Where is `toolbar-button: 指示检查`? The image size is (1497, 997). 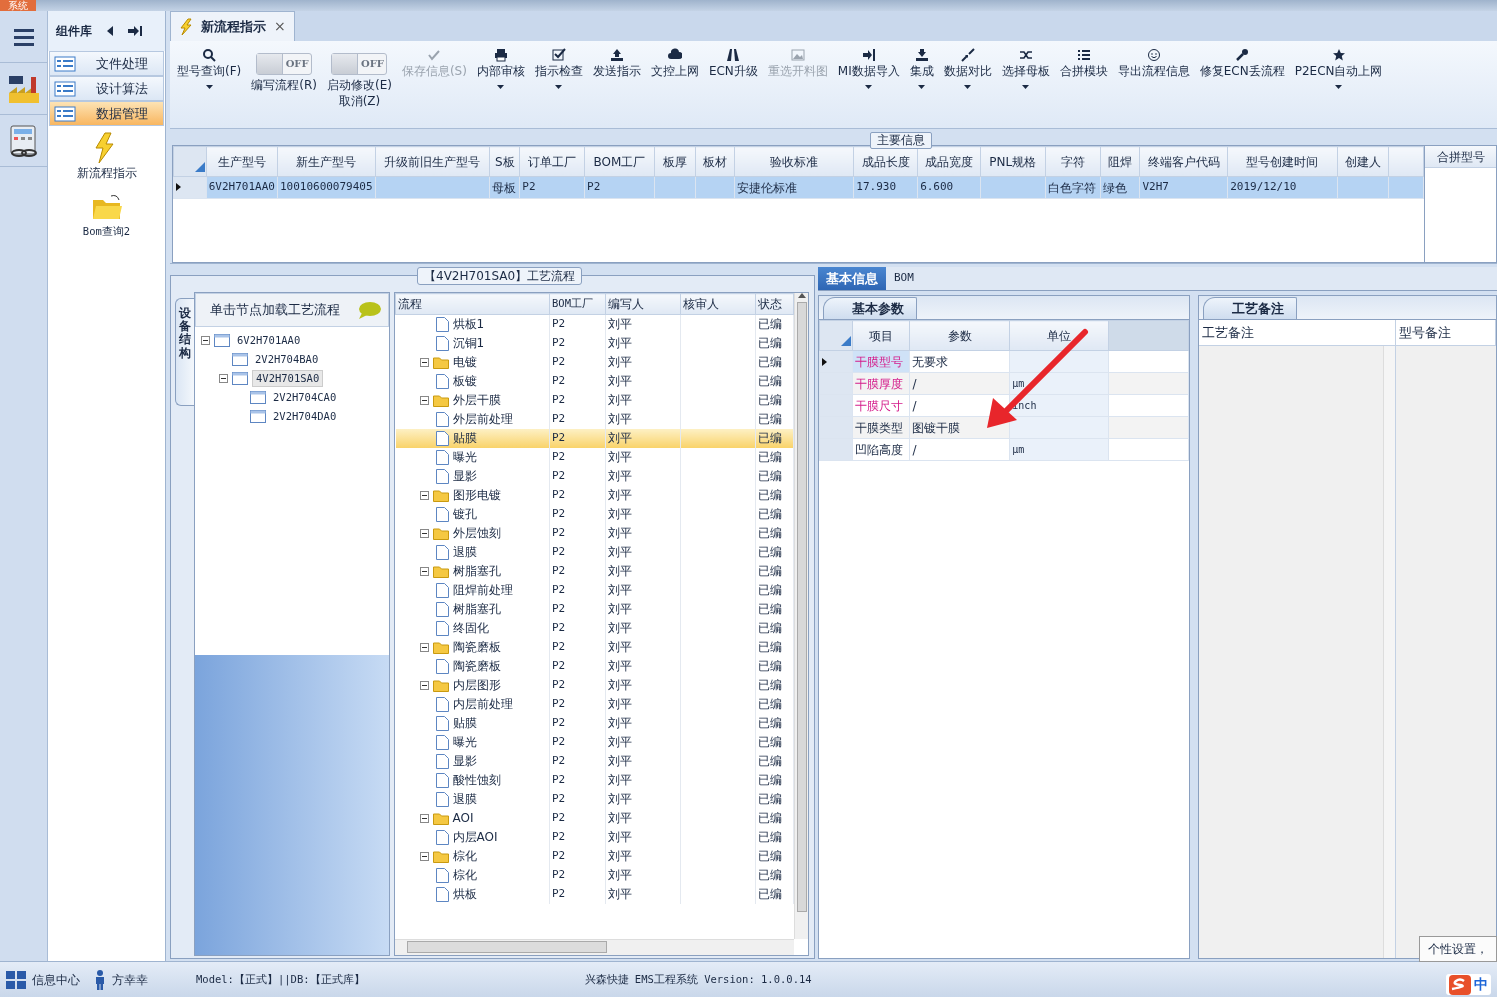 toolbar-button: 指示检查 is located at coordinates (558, 71).